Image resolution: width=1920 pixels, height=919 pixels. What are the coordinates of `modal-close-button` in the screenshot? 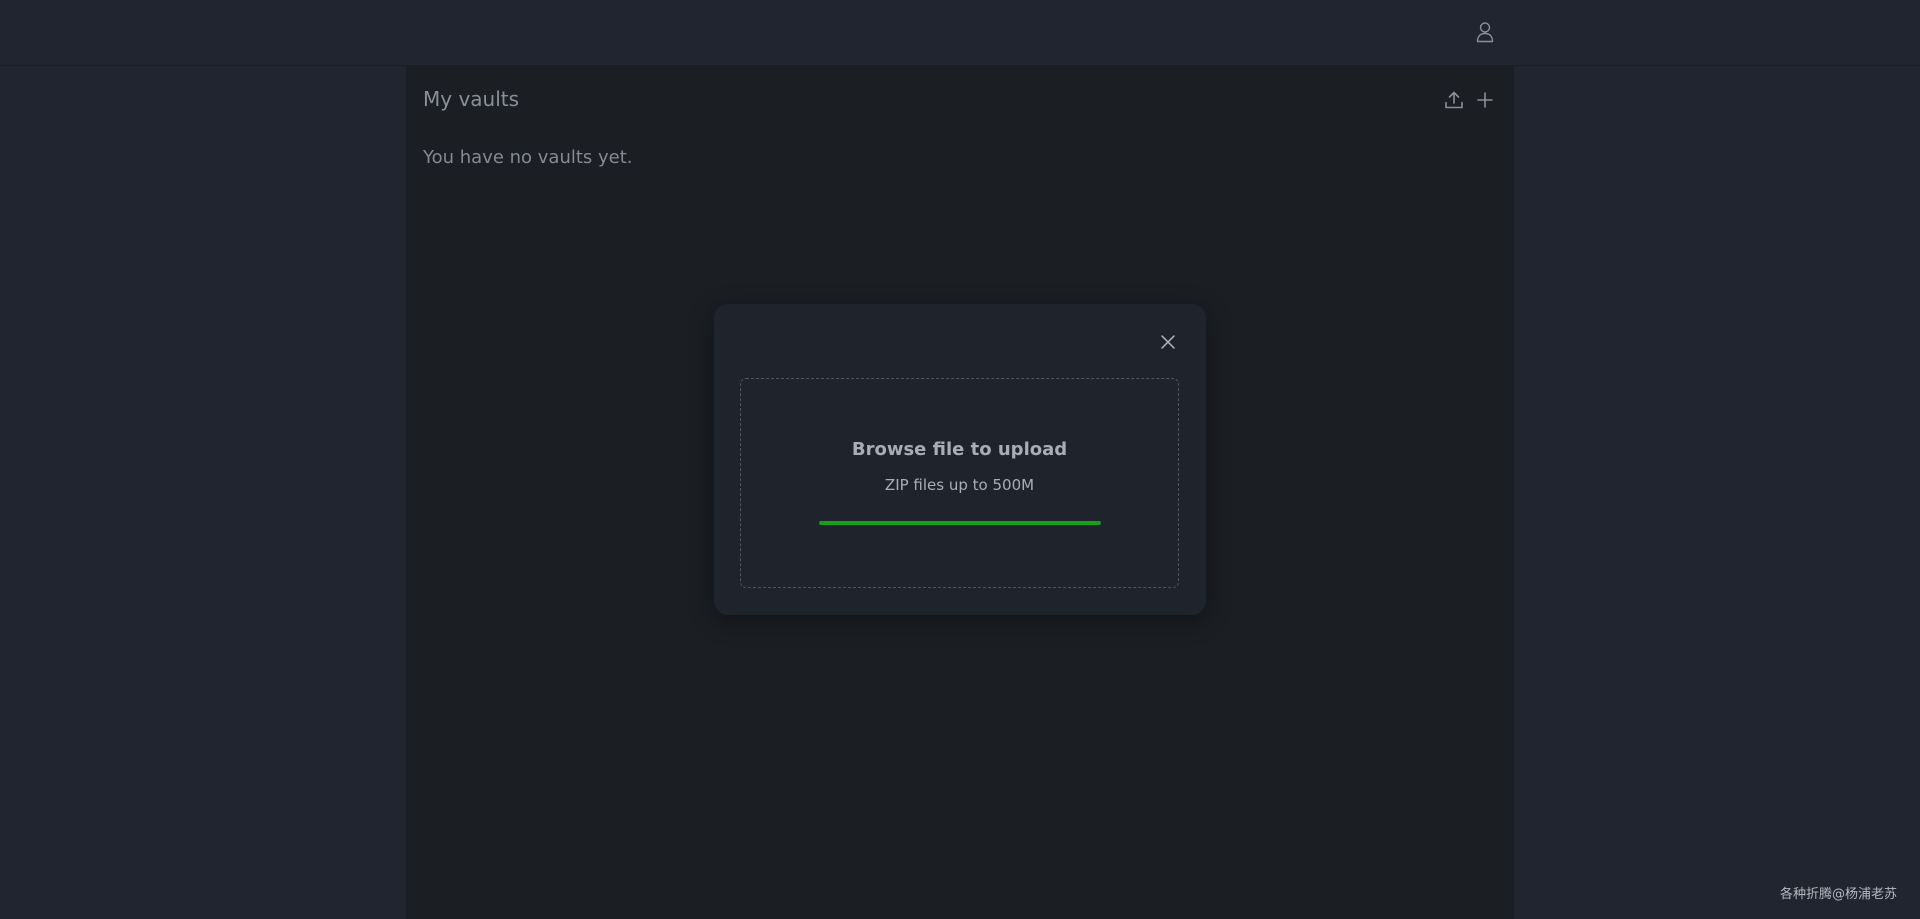 It's located at (1168, 342).